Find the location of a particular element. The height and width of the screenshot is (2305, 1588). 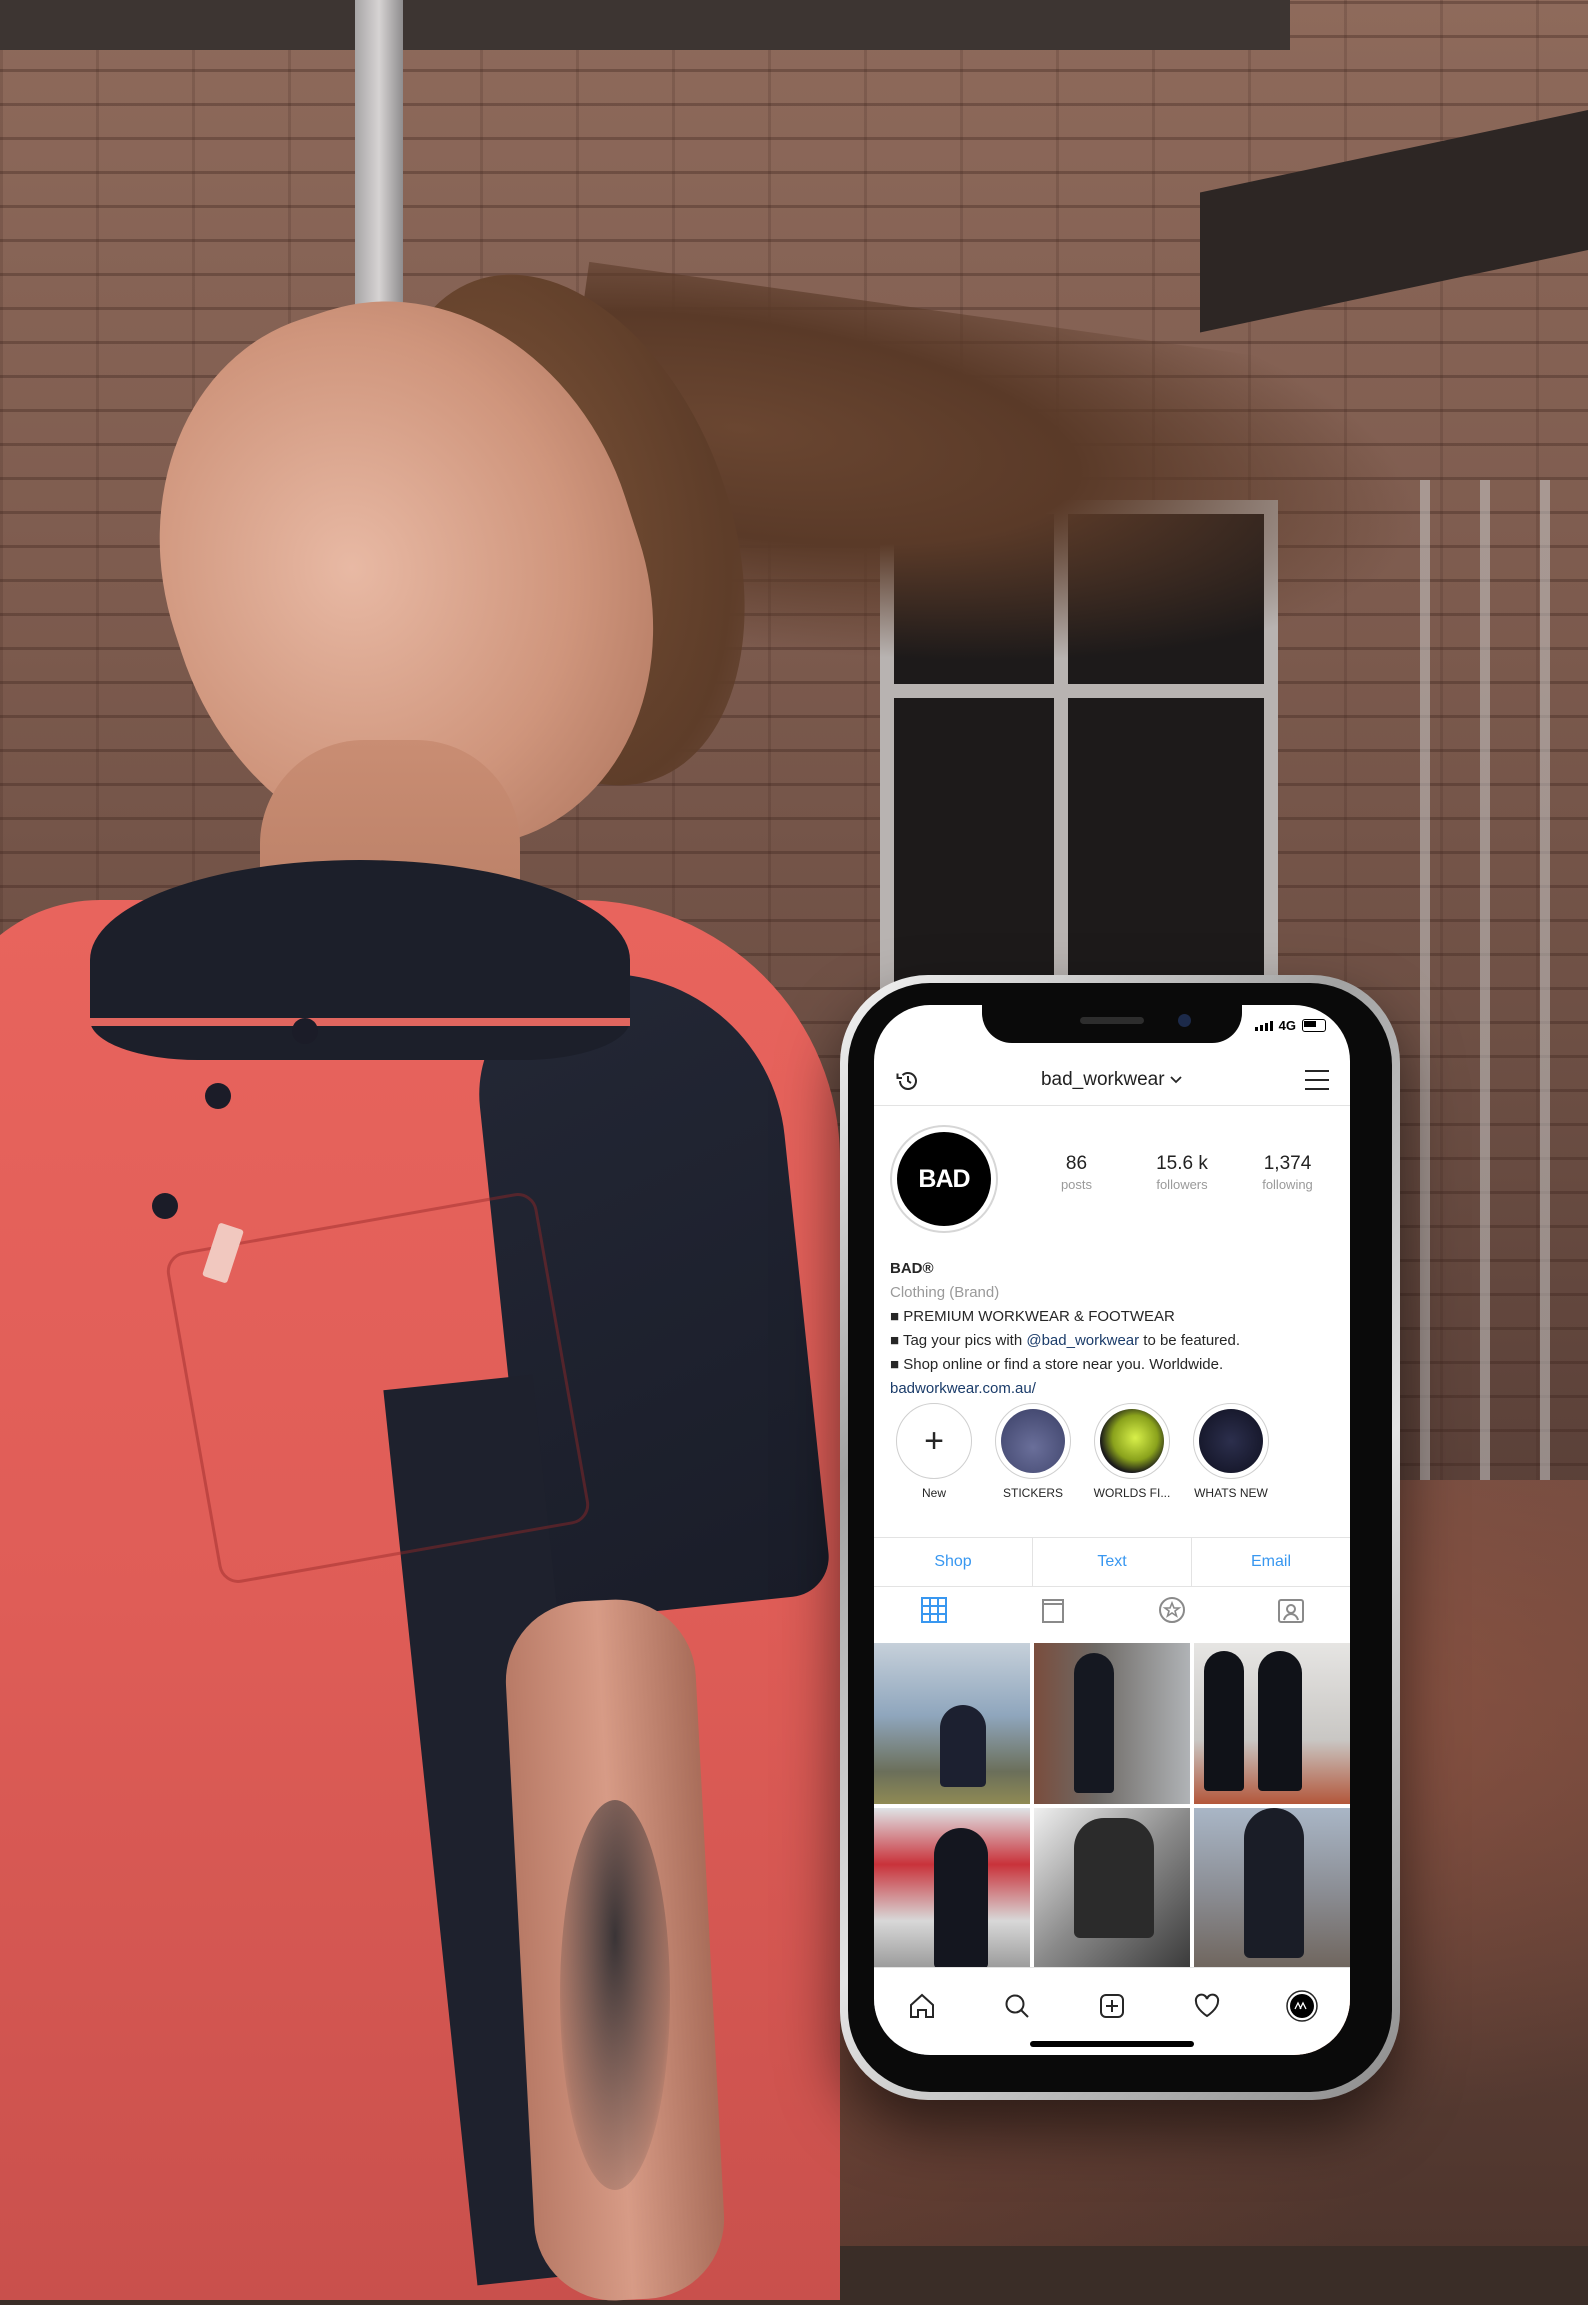

highlight-ring: + is located at coordinates (934, 1441).